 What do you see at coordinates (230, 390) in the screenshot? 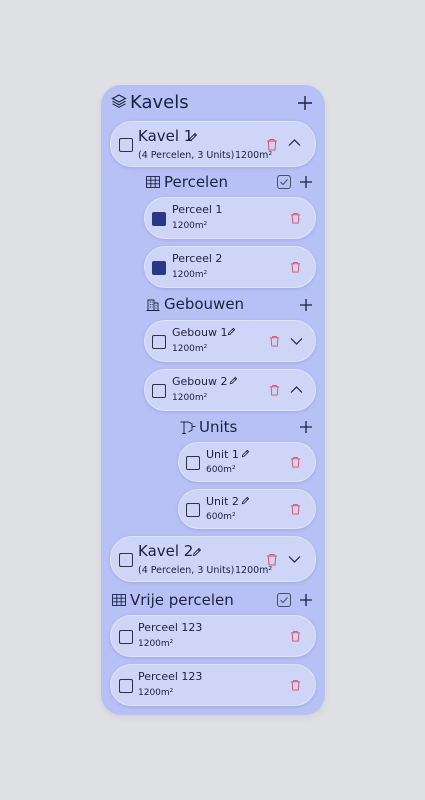
I see `gebouw-card: Gebouw 2 1200m²` at bounding box center [230, 390].